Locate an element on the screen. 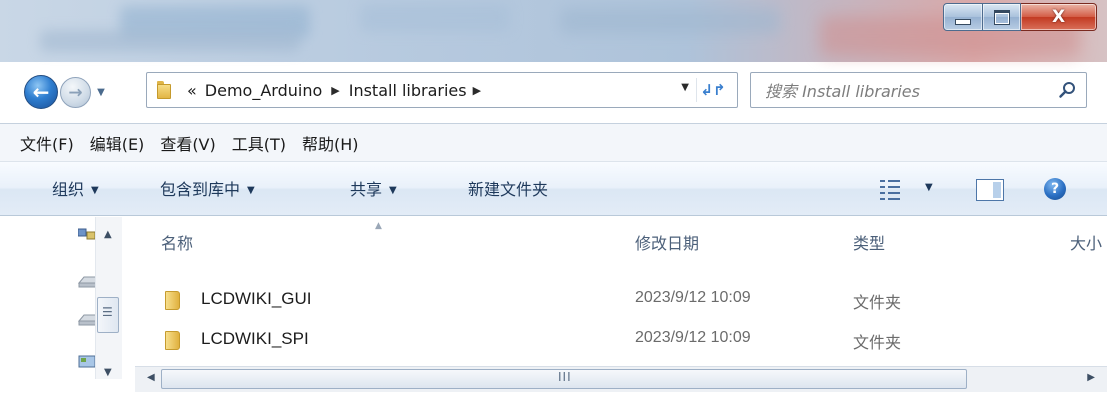 This screenshot has height=397, width=1107. search-box is located at coordinates (918, 90).